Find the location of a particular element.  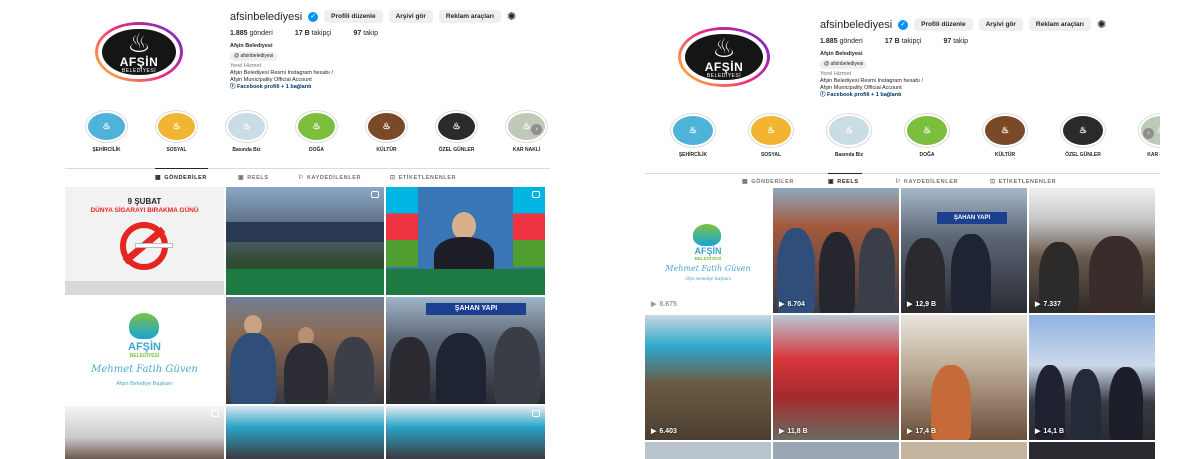

highlight-cover: ♨ is located at coordinates (176, 126).